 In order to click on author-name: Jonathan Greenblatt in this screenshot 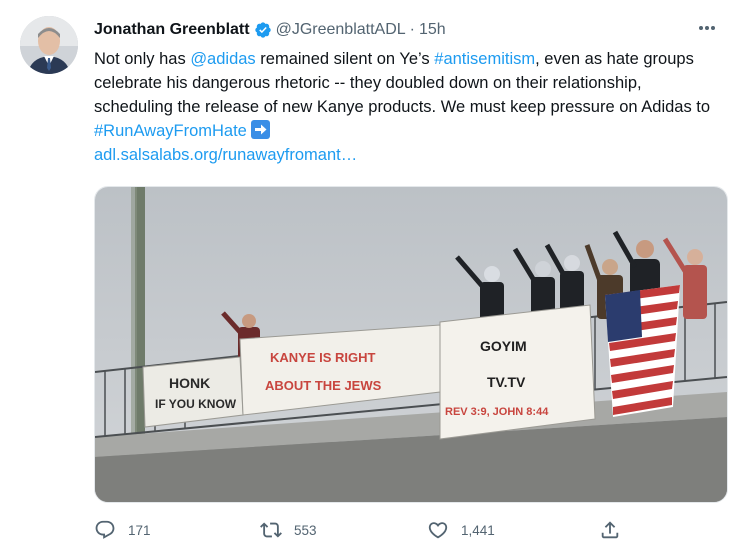, I will do `click(172, 30)`.